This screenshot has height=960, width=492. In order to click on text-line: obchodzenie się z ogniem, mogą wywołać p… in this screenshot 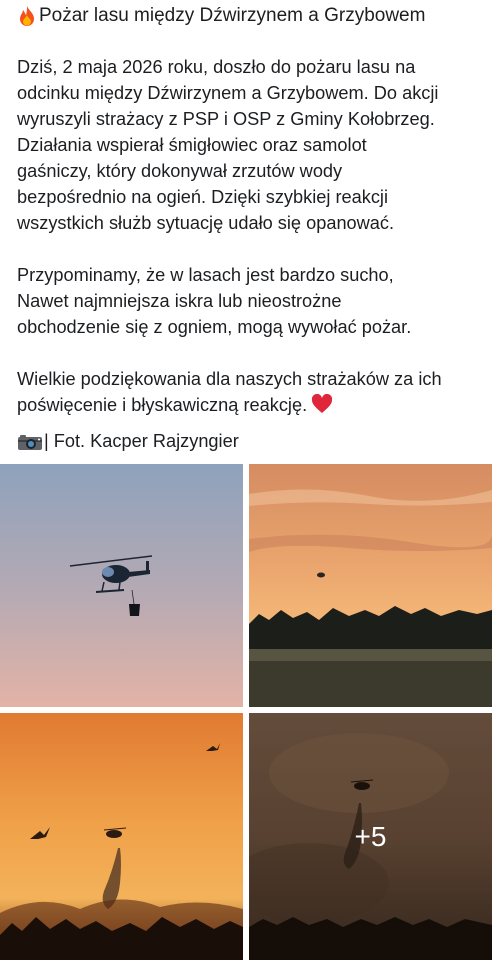, I will do `click(214, 327)`.